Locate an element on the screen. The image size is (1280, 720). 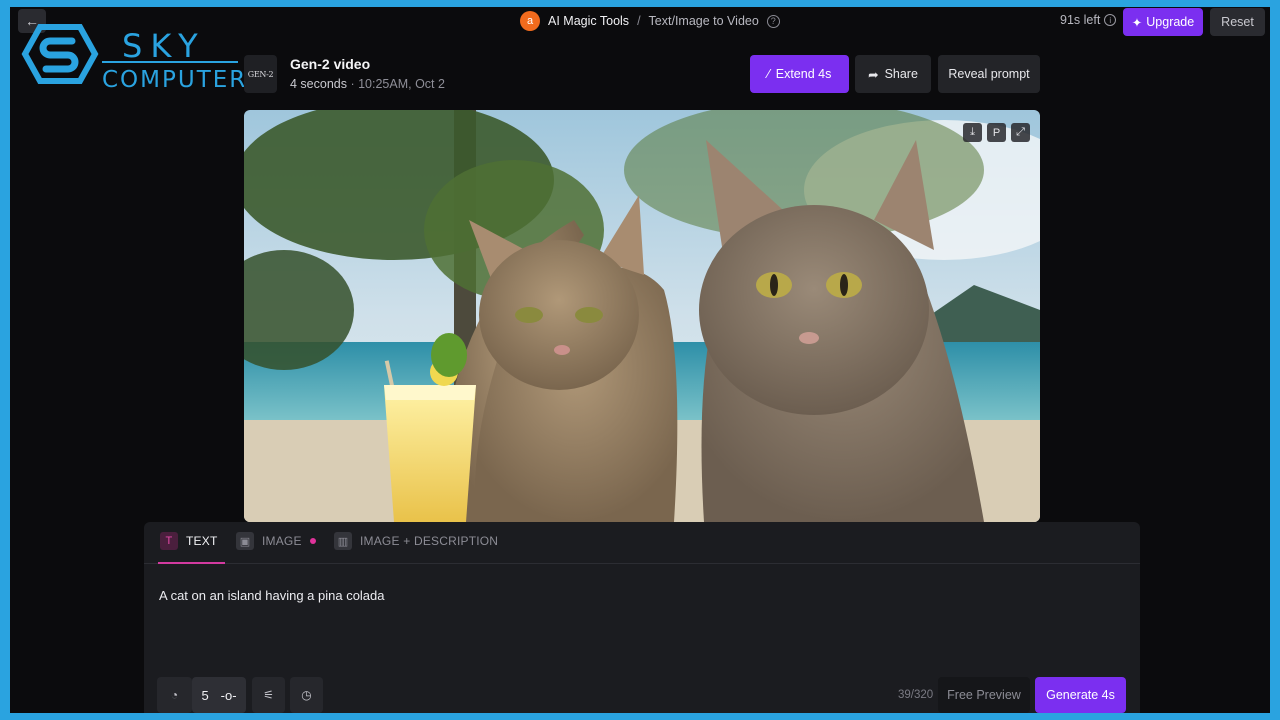
credits-remaining: 91s left i is located at coordinates (1088, 20).